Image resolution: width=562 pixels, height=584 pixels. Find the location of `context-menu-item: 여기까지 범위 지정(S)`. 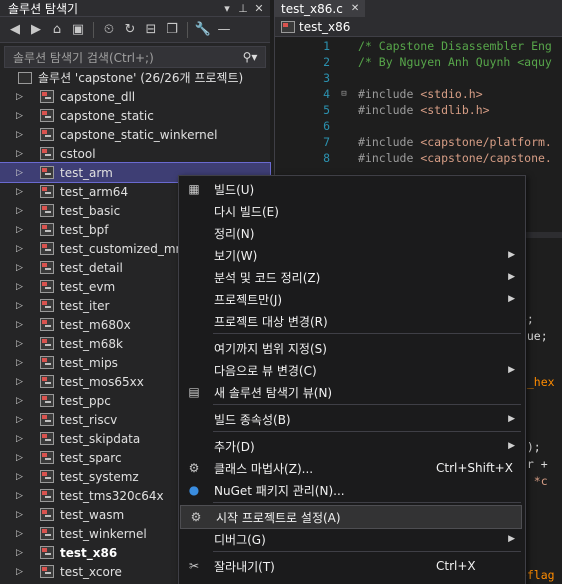

context-menu-item: 여기까지 범위 지정(S) is located at coordinates (352, 348).